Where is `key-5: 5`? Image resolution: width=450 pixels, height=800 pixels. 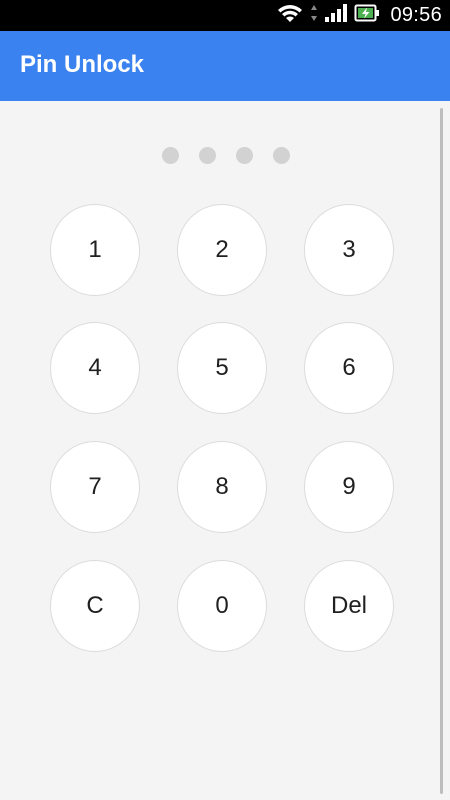
key-5: 5 is located at coordinates (222, 368).